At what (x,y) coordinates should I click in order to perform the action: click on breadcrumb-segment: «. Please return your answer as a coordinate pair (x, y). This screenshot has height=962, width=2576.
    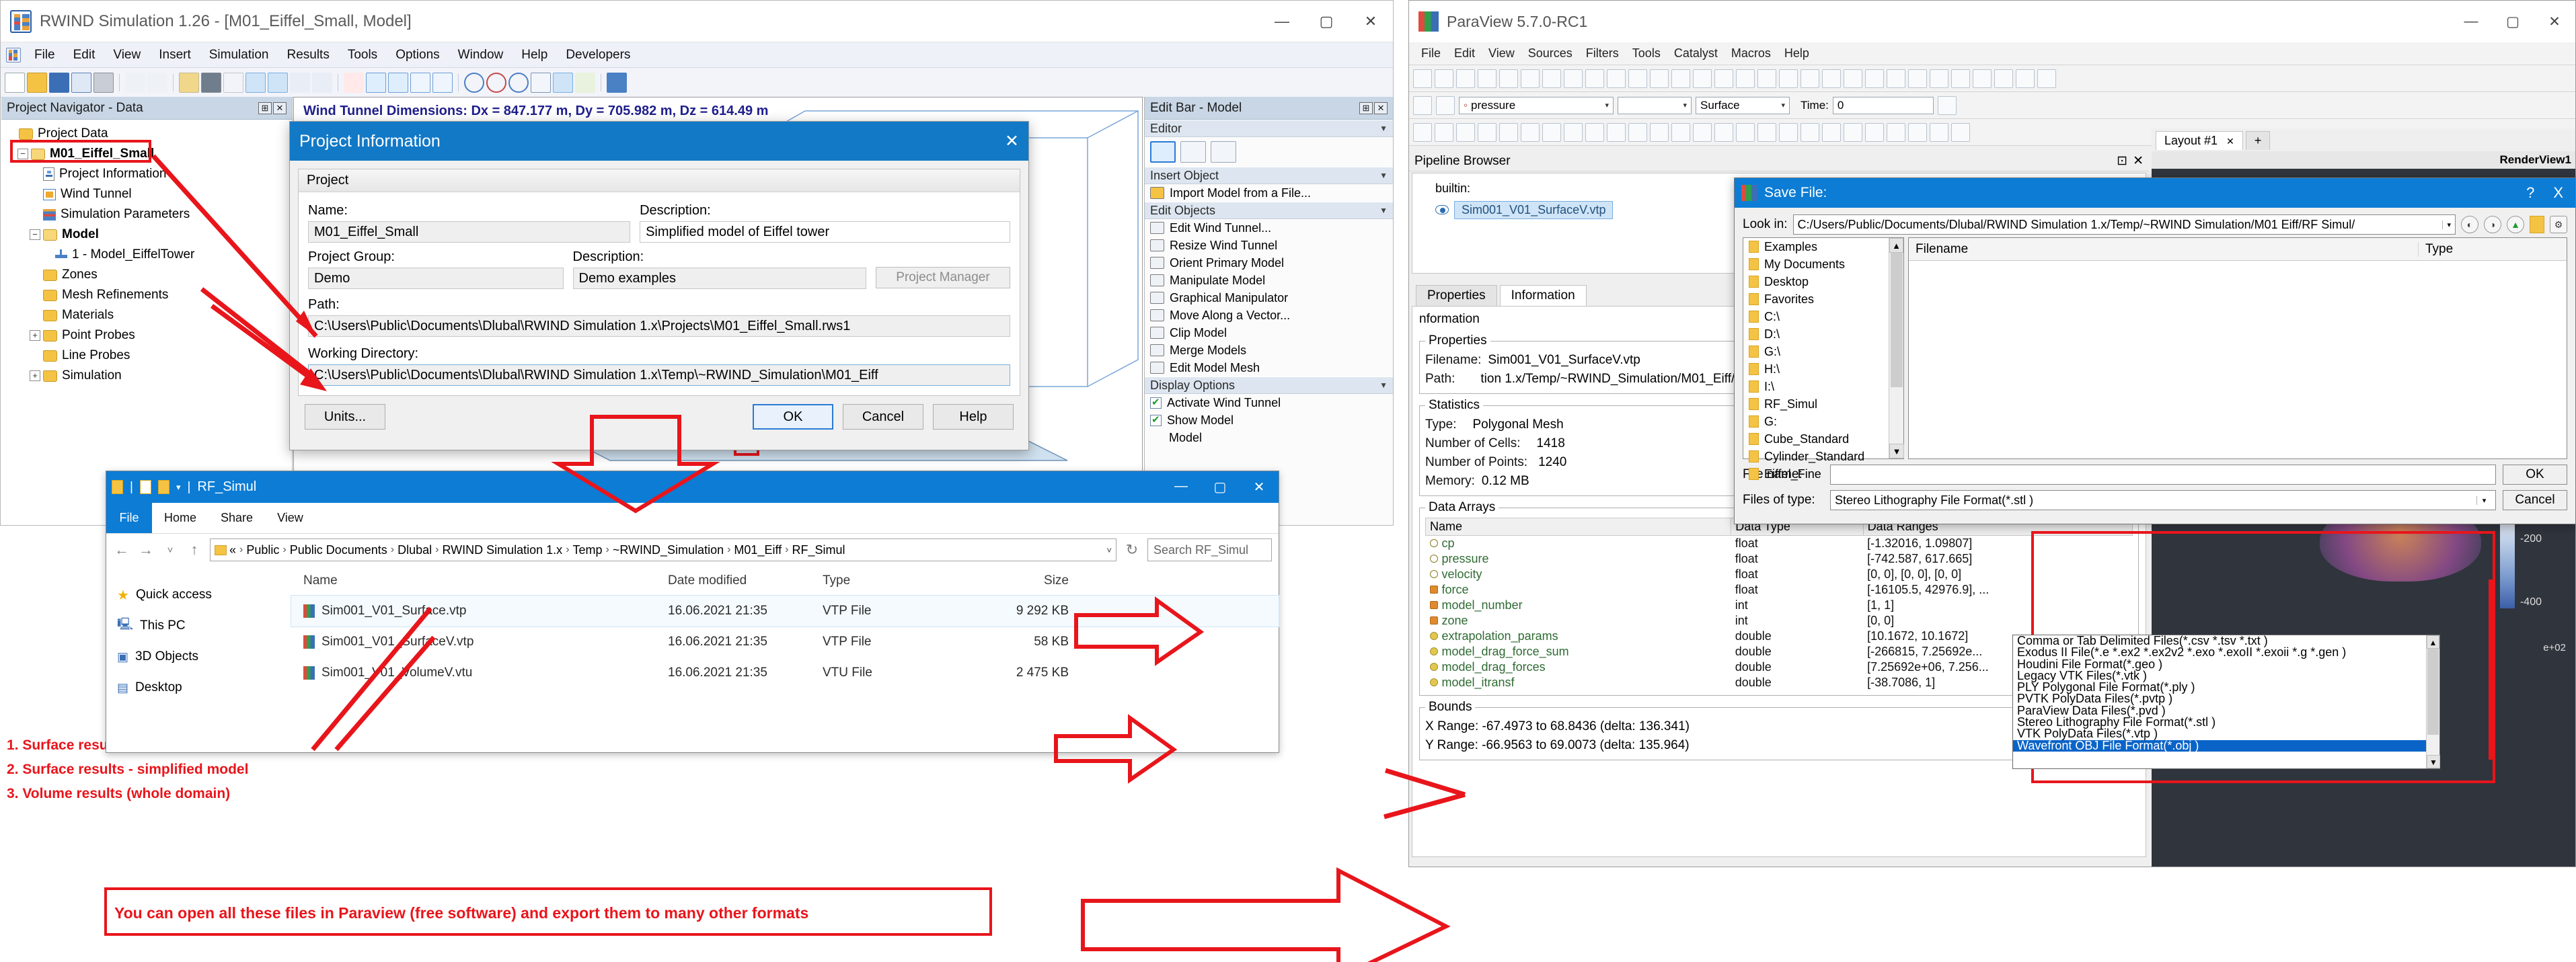
    Looking at the image, I should click on (232, 550).